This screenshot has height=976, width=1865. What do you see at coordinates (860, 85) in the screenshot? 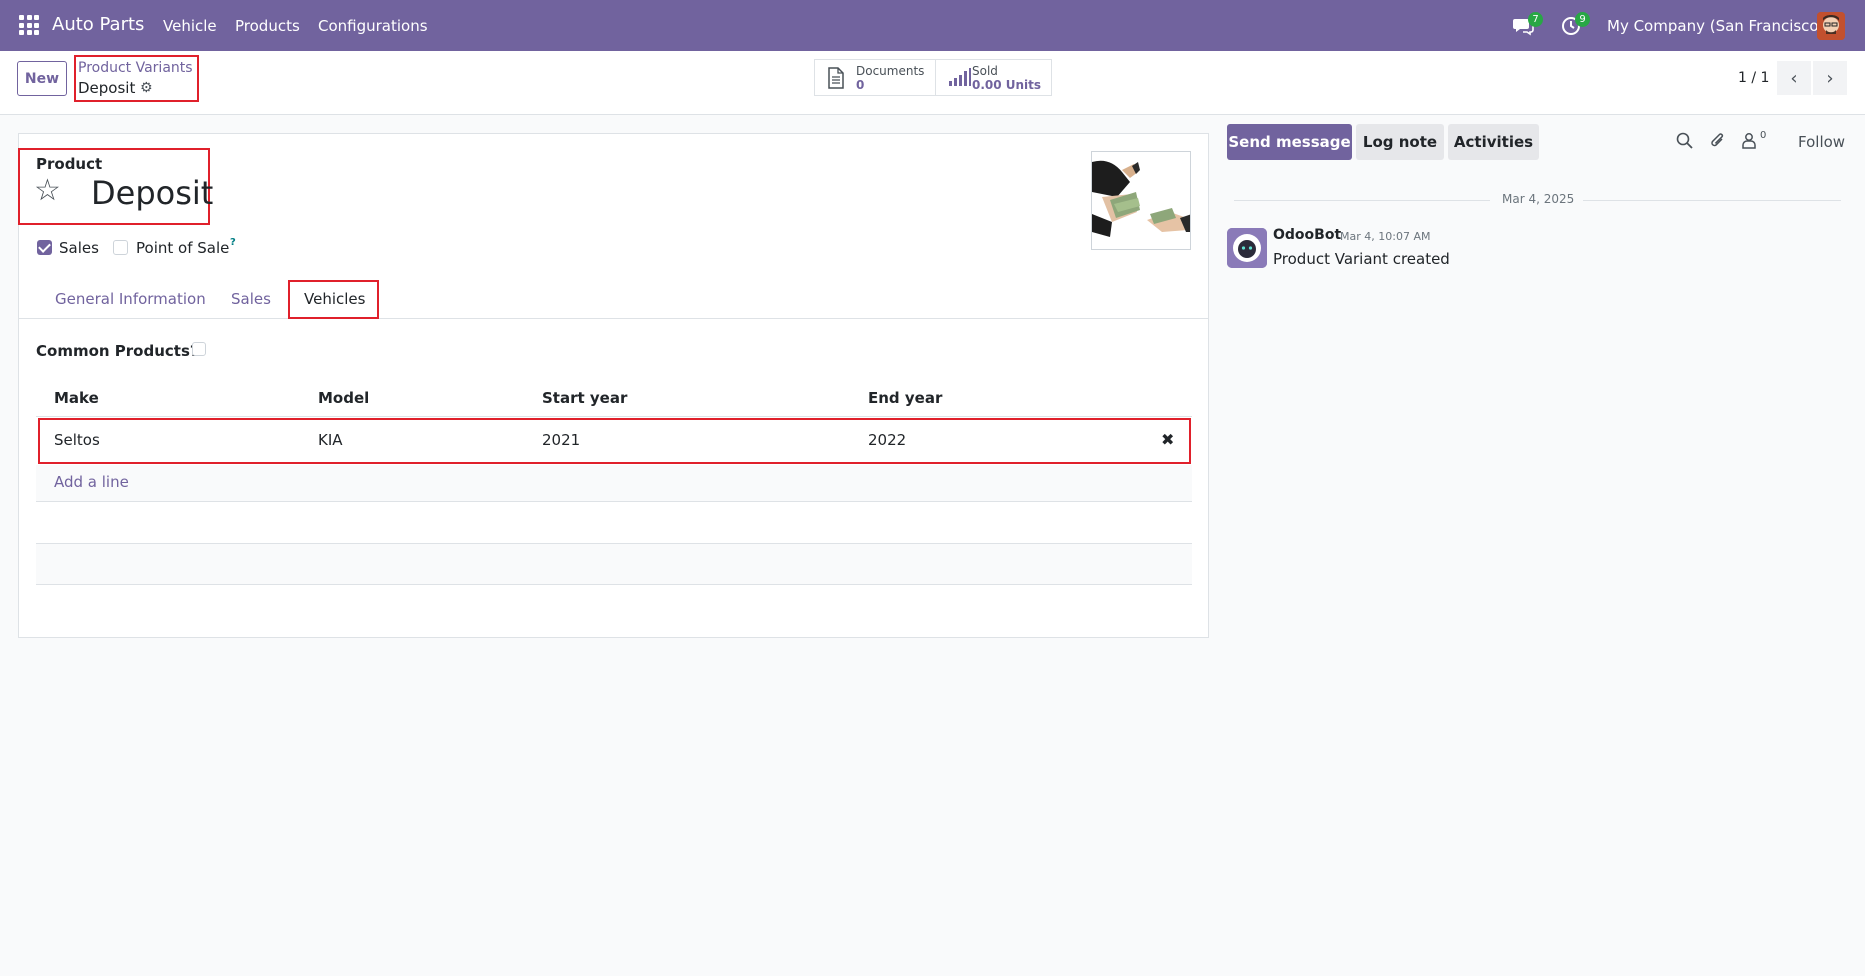
I see `documents-count: 0` at bounding box center [860, 85].